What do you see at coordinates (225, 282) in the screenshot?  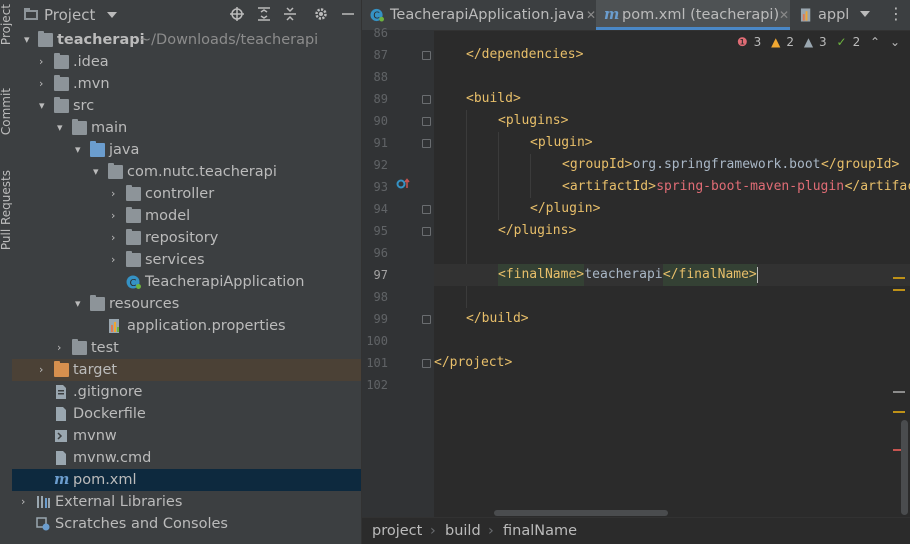 I see `tree-item-label: TeacherapiApplication` at bounding box center [225, 282].